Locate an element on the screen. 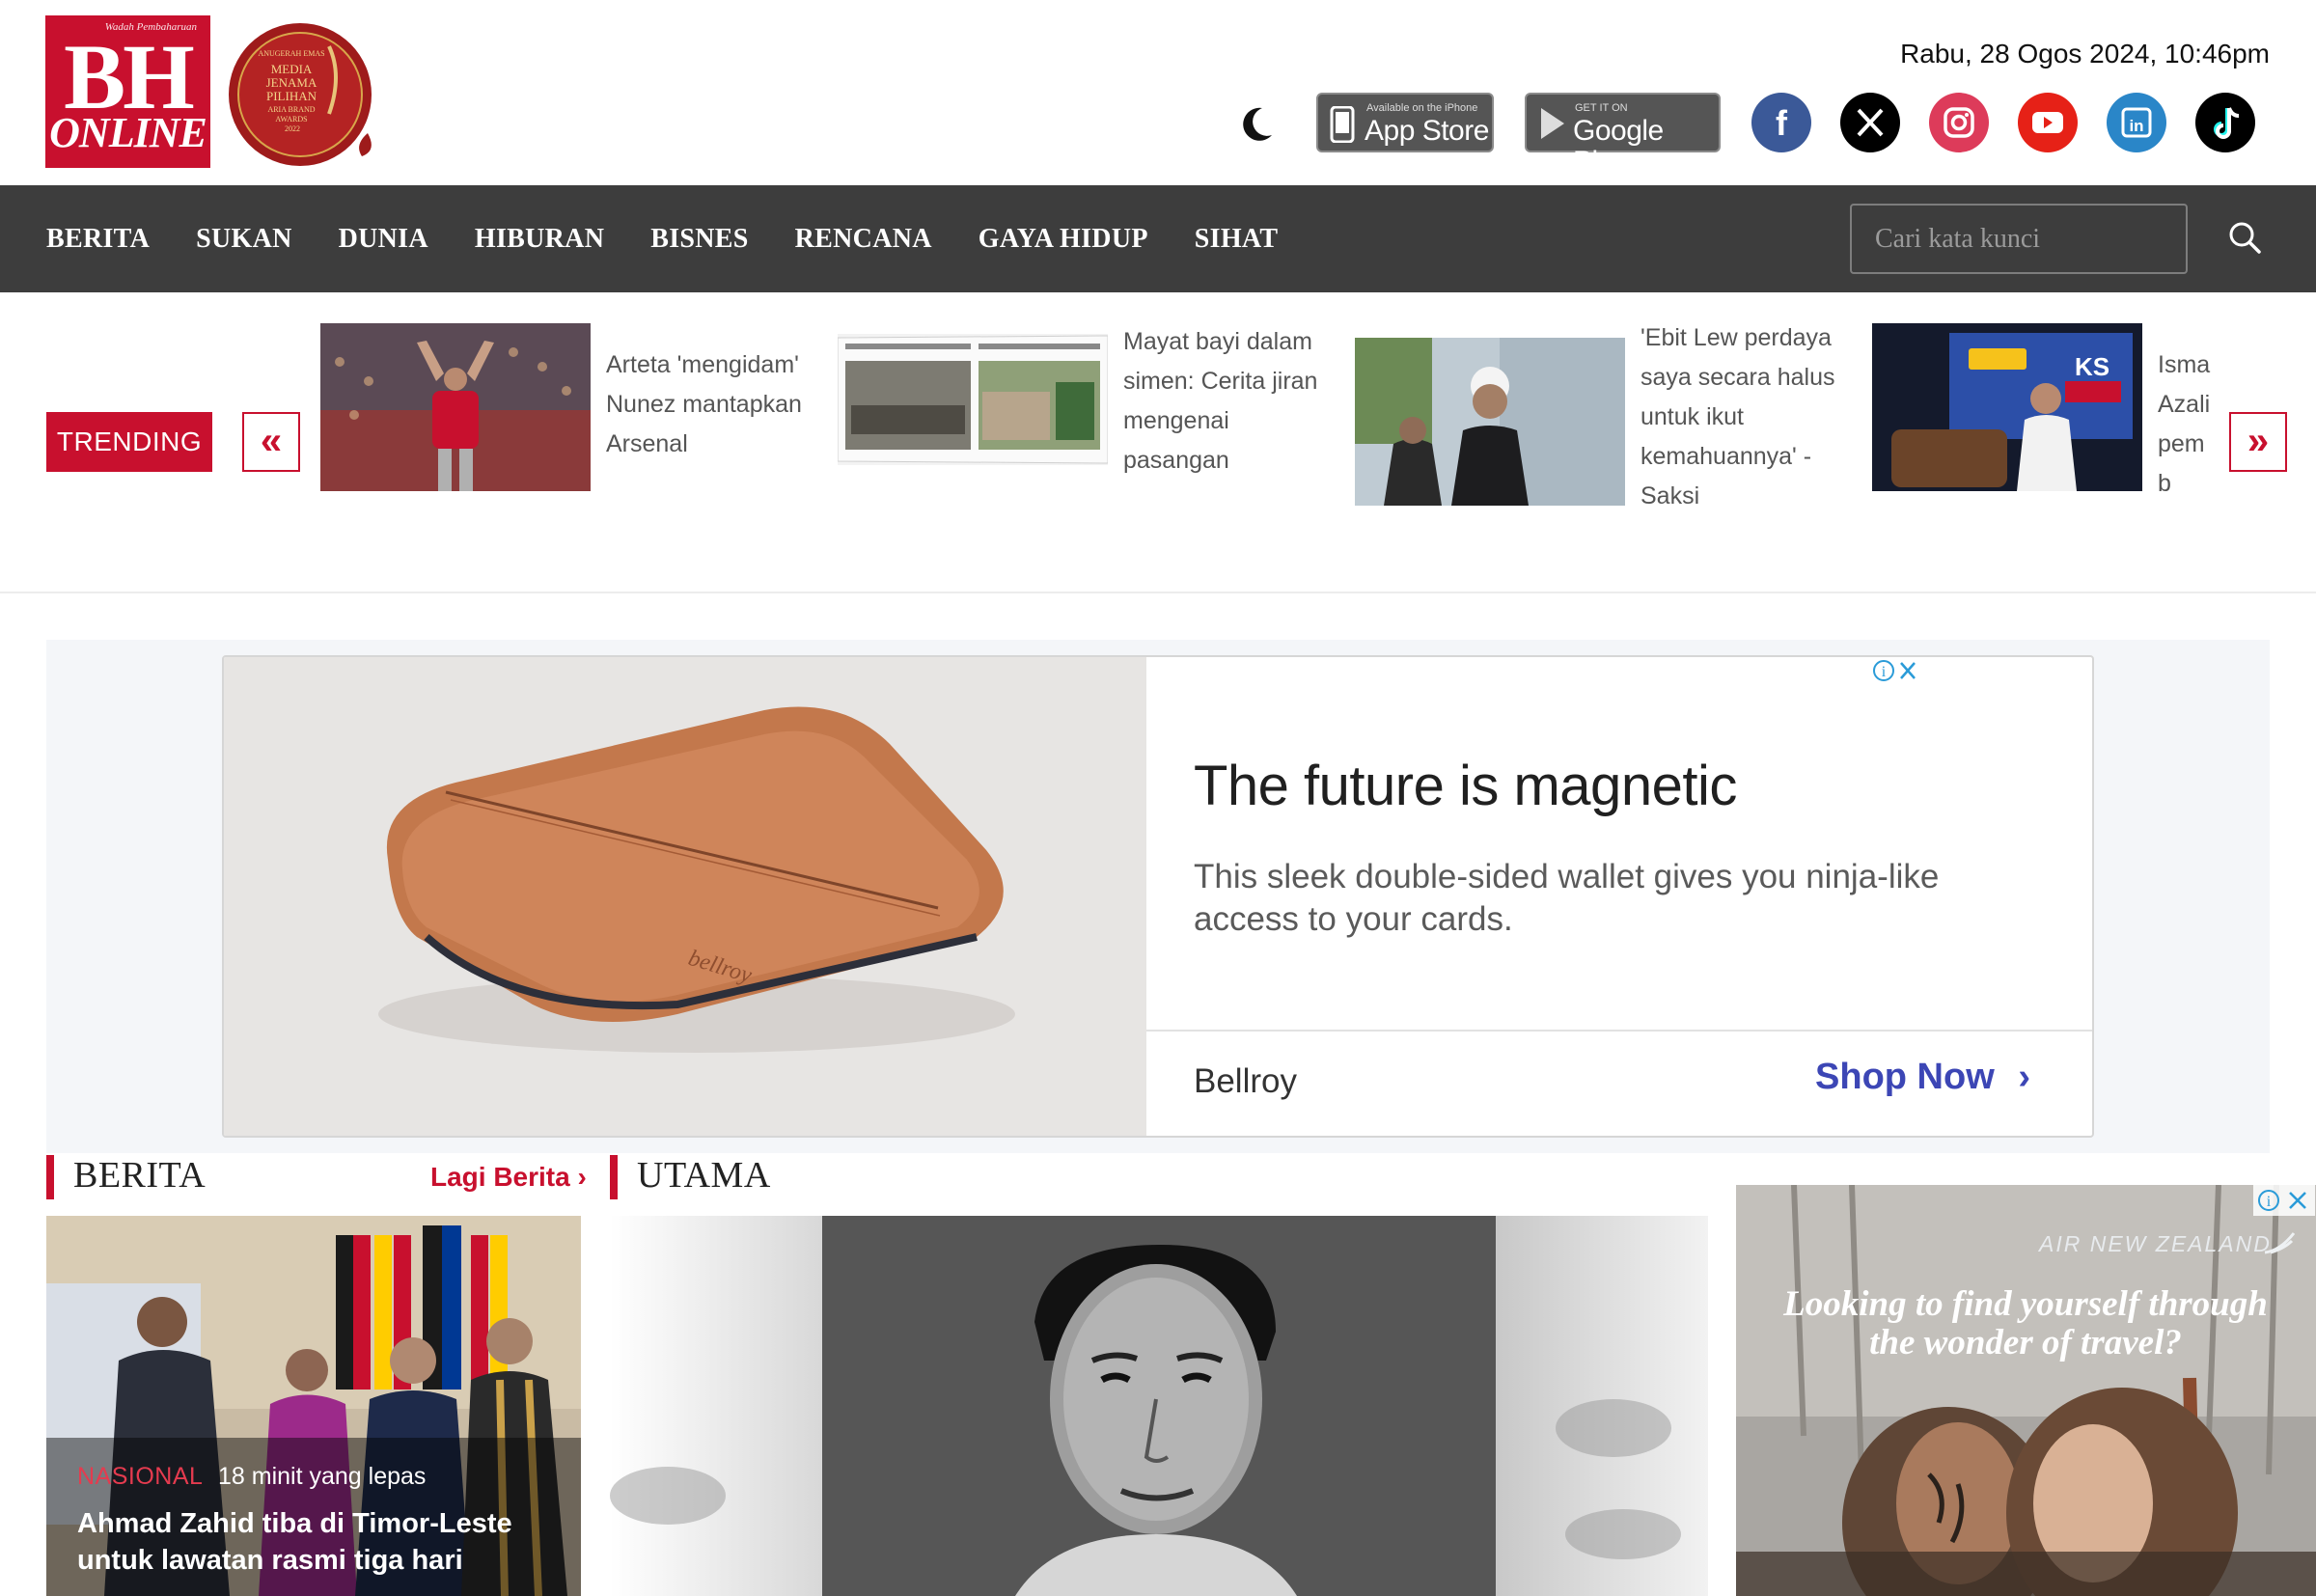 This screenshot has width=2316, height=1596. ad-product-image: bellroy is located at coordinates (685, 897).